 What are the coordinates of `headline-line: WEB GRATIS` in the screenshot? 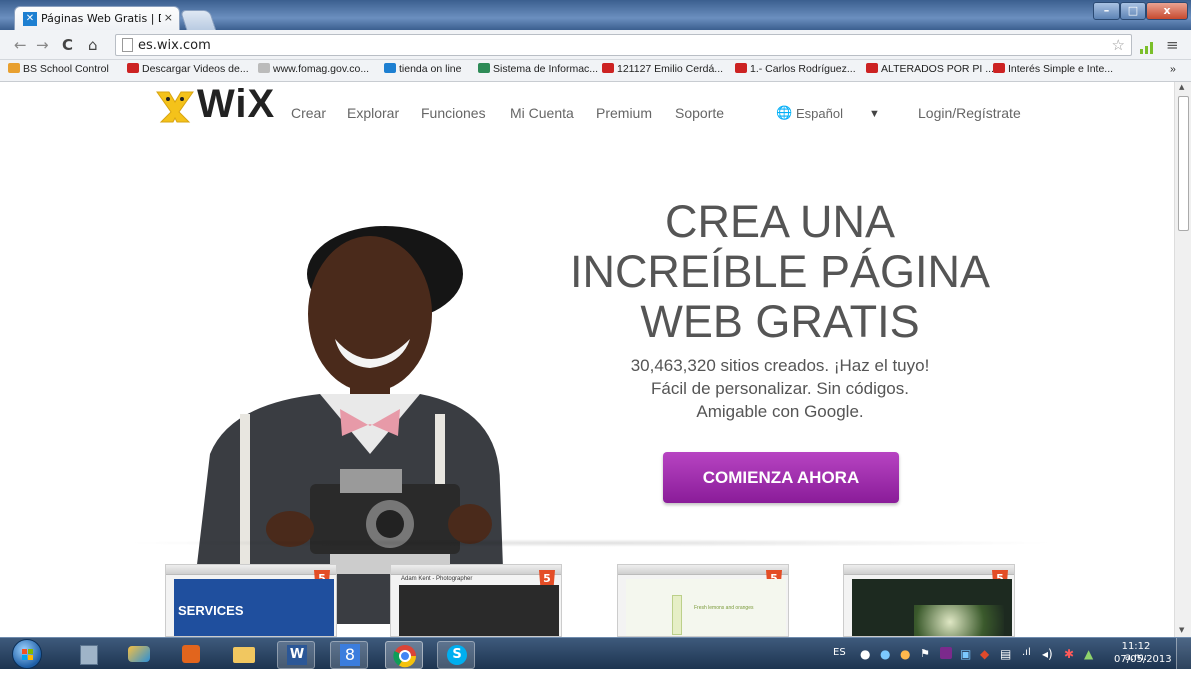 It's located at (780, 321).